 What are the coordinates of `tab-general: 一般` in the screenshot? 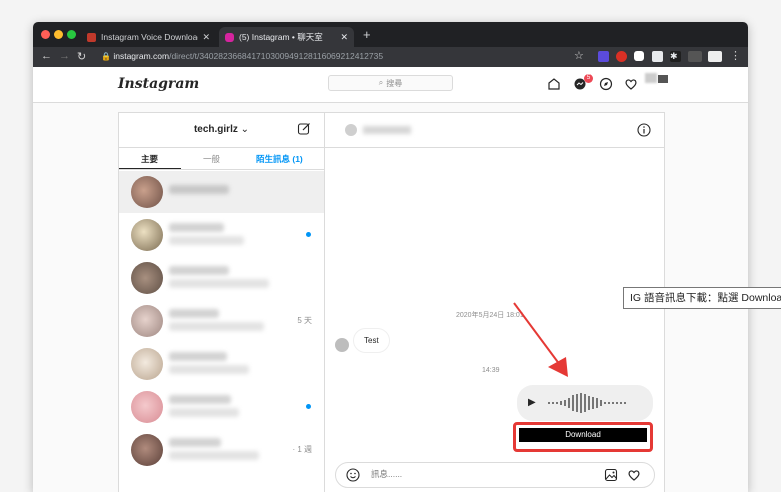 It's located at (211, 159).